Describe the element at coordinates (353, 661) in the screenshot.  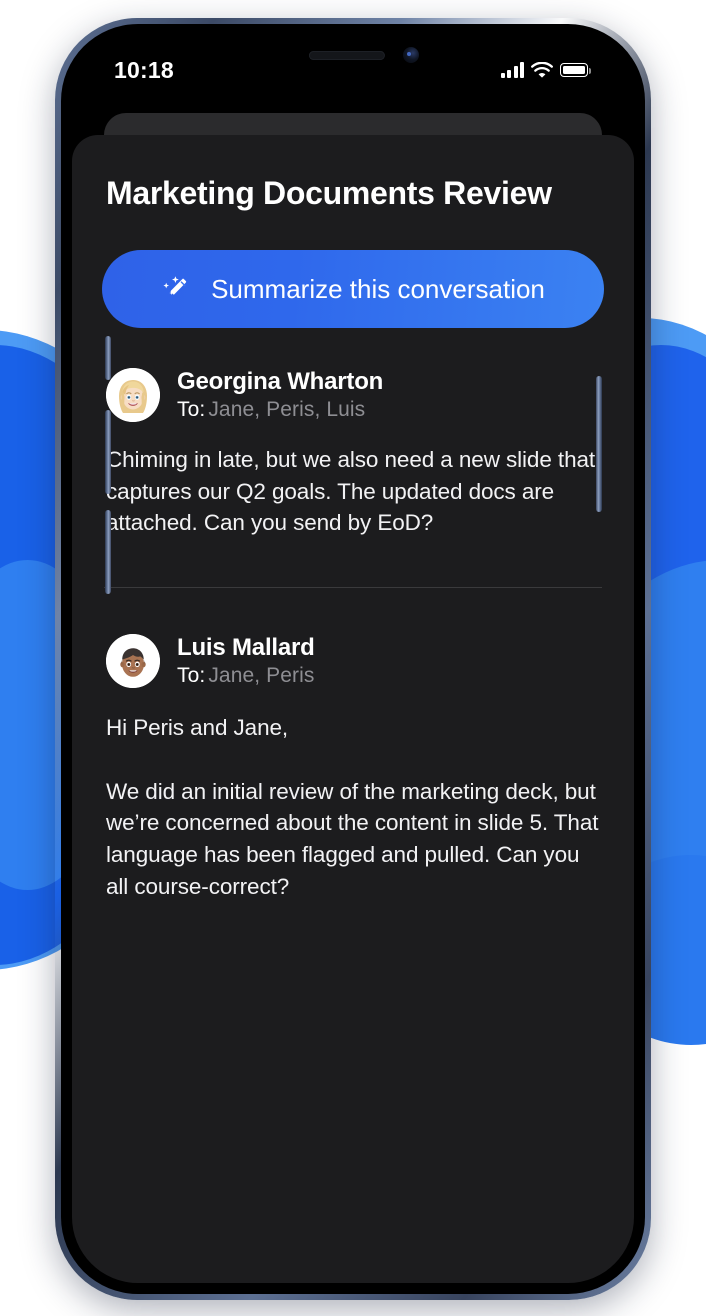
I see `message-header: Luis Mallard To: Jane, Peris` at that location.